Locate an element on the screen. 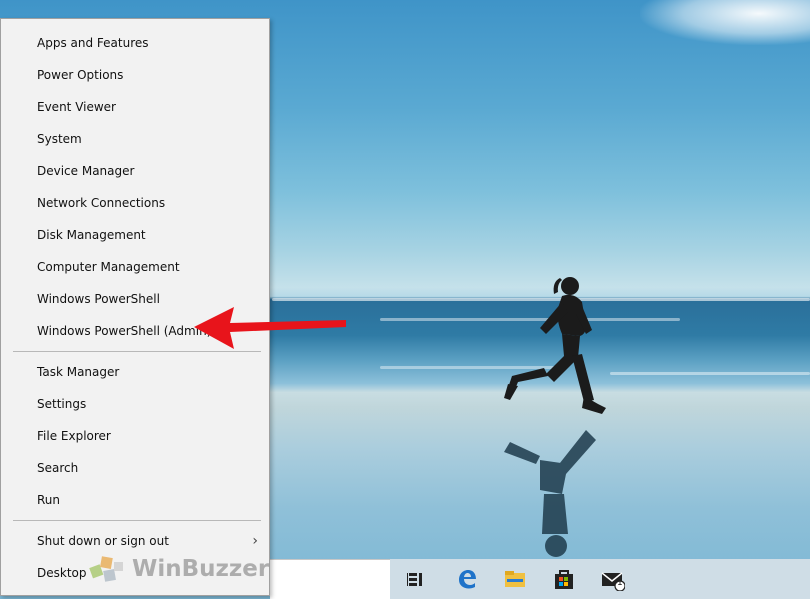 The image size is (810, 599). menu-item-label: Event Viewer is located at coordinates (76, 107).